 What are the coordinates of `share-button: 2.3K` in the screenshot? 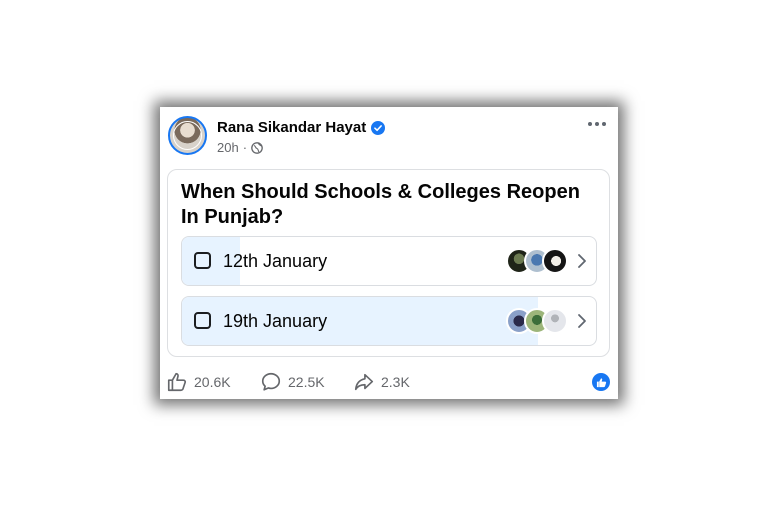 It's located at (381, 382).